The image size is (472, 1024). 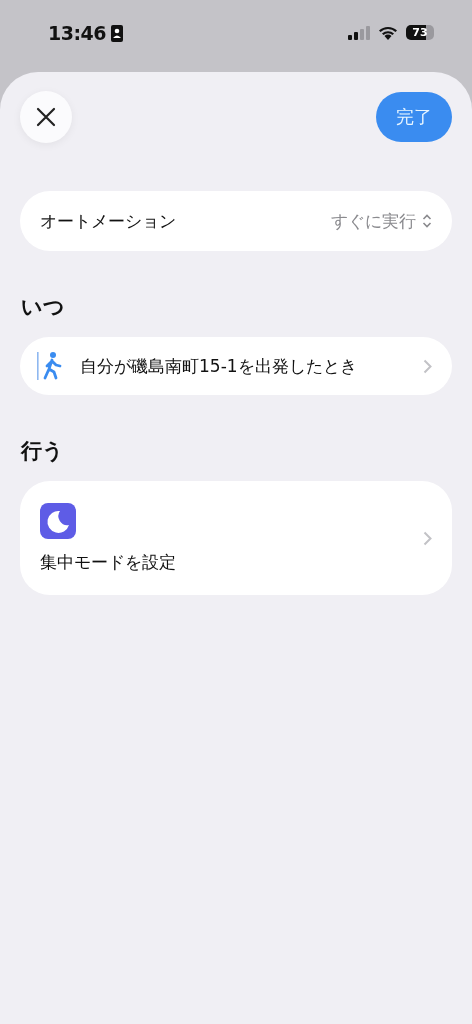 What do you see at coordinates (108, 562) in the screenshot?
I see `action-label: 集中モードを設定` at bounding box center [108, 562].